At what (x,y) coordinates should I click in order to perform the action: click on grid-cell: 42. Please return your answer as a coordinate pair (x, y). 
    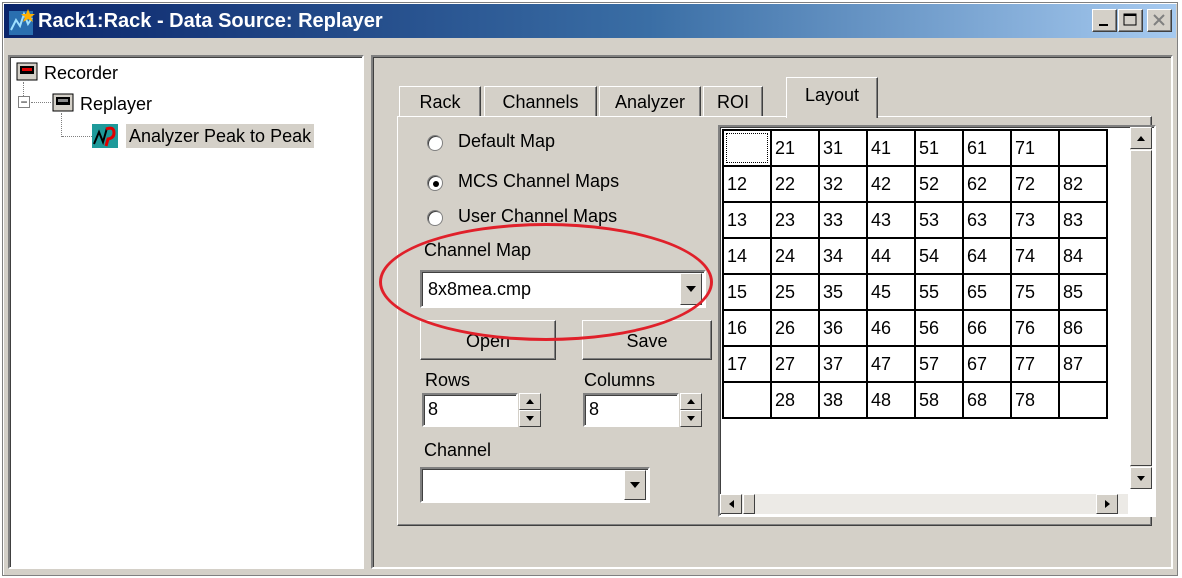
    Looking at the image, I should click on (891, 184).